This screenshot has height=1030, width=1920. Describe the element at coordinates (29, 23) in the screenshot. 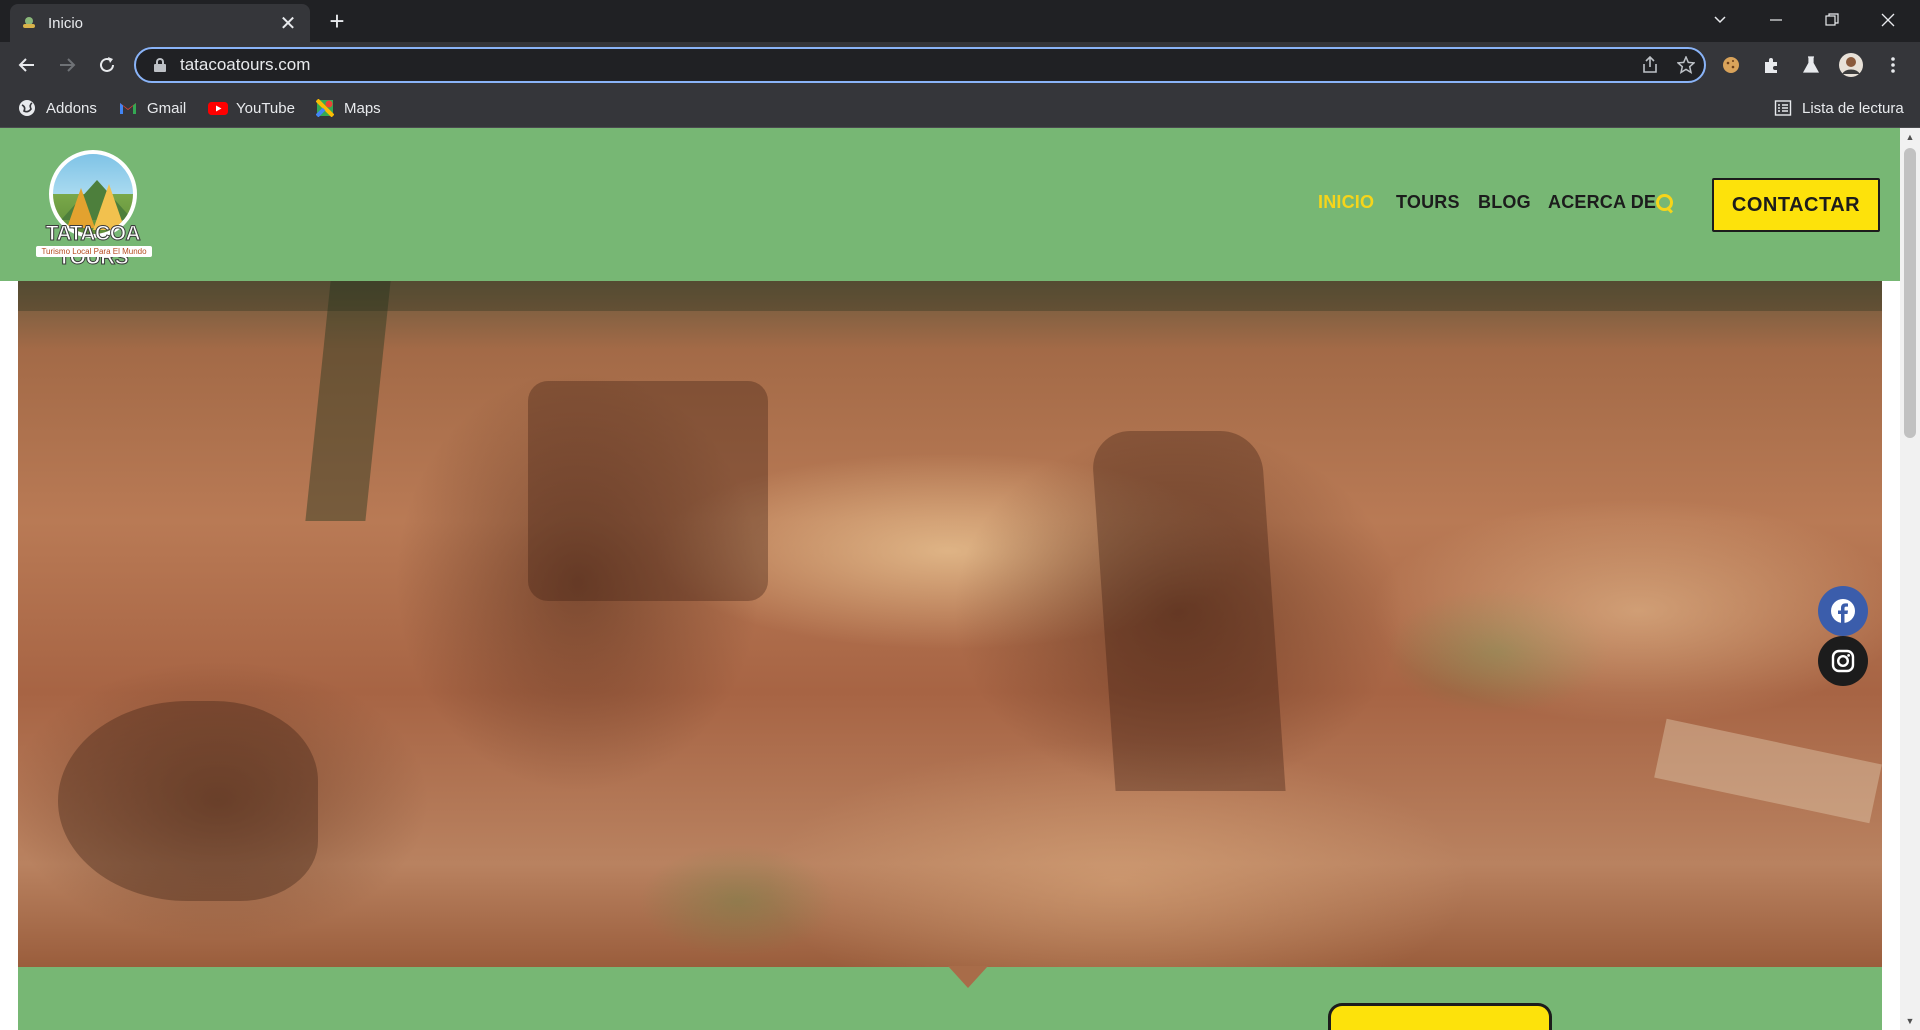

I see `tab-favicon-icon` at that location.